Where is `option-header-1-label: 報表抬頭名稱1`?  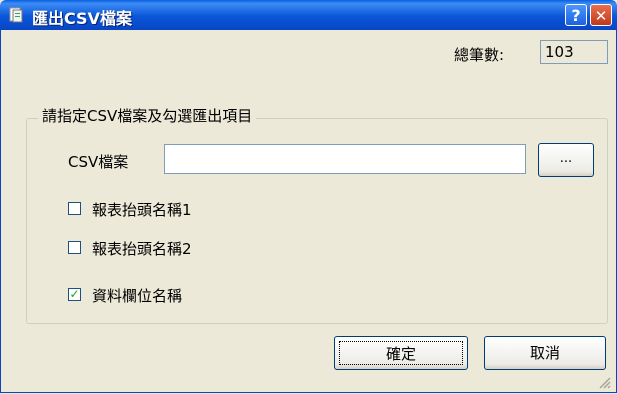
option-header-1-label: 報表抬頭名稱1 is located at coordinates (142, 210).